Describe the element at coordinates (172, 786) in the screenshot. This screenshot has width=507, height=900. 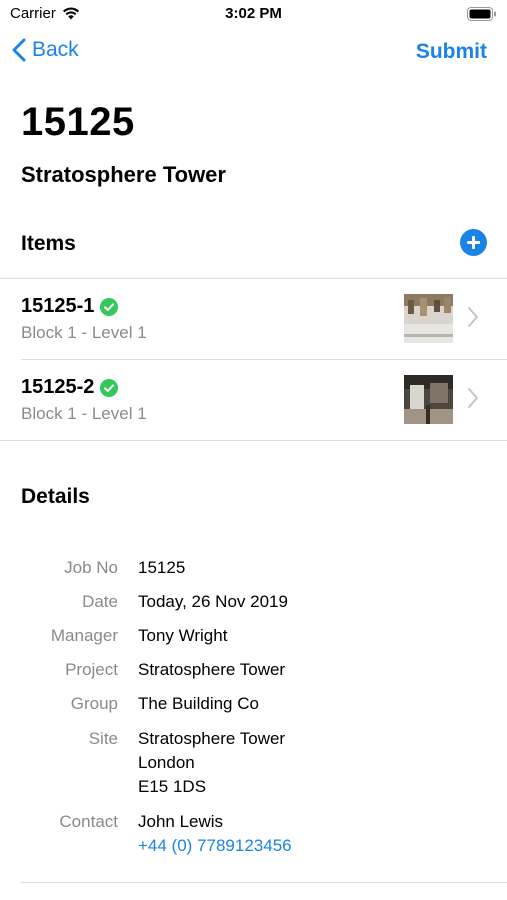
I see `site-address-line: E15 1DS` at that location.